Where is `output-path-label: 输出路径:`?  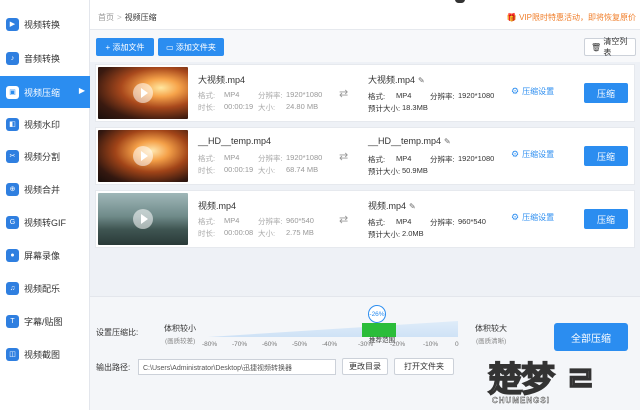 output-path-label: 输出路径: is located at coordinates (113, 367).